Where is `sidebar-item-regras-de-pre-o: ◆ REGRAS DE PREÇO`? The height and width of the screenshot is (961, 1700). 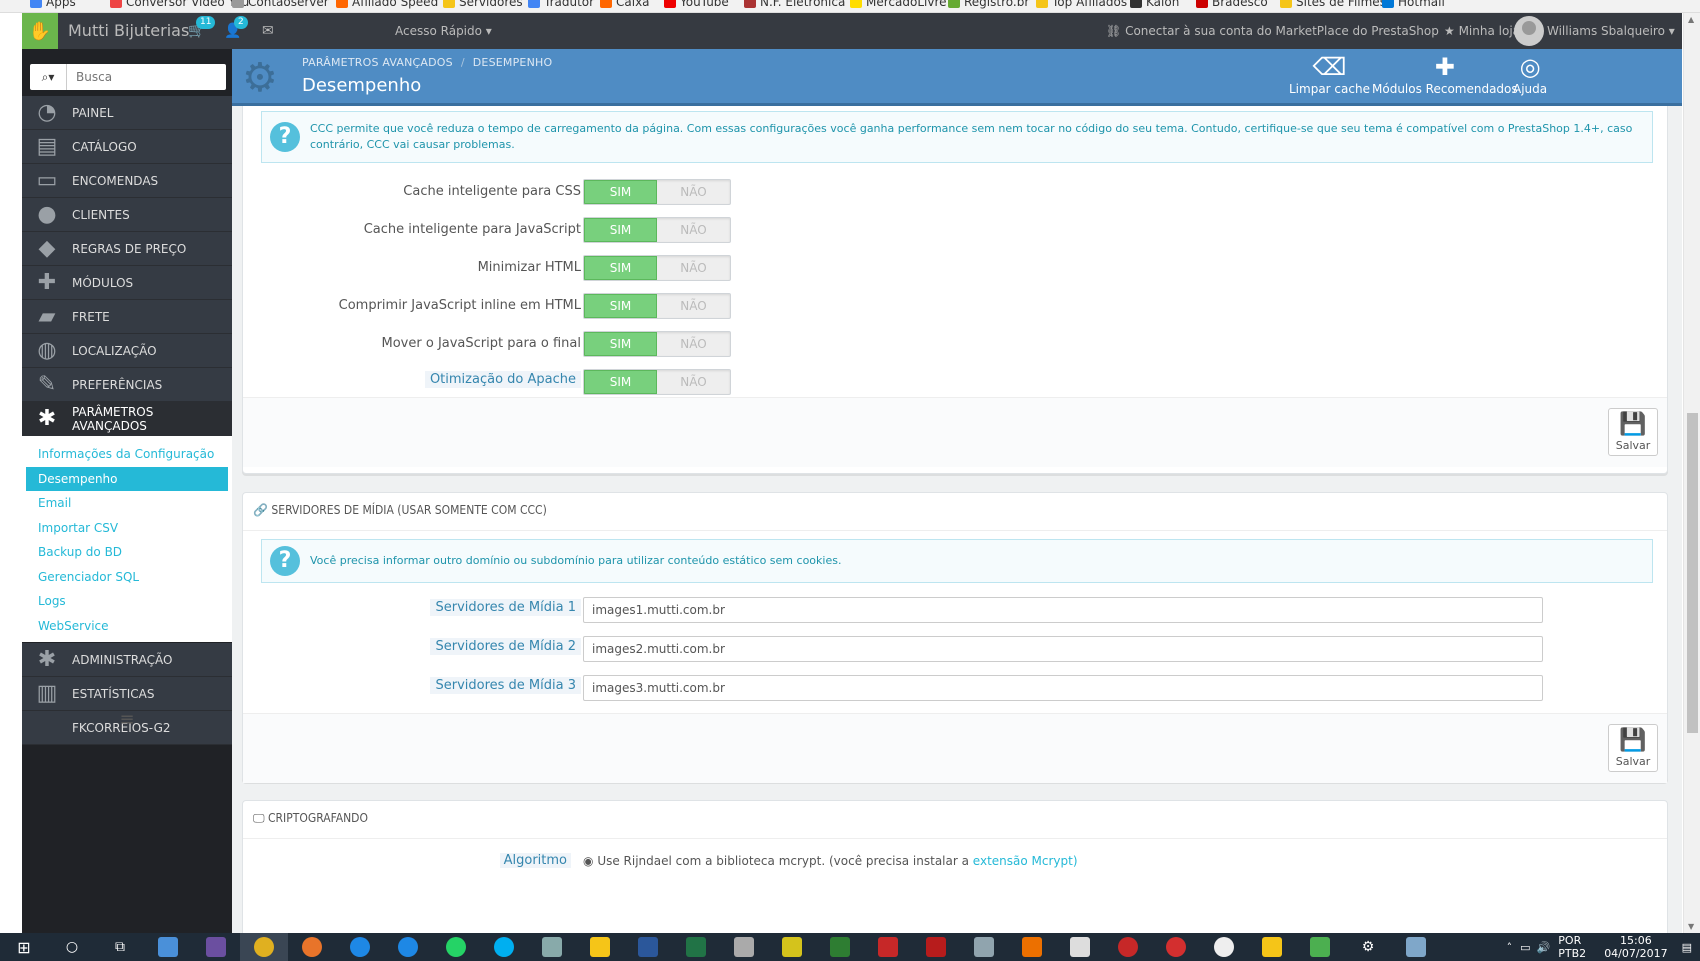
sidebar-item-regras-de-pre-o: ◆ REGRAS DE PREÇO is located at coordinates (127, 249).